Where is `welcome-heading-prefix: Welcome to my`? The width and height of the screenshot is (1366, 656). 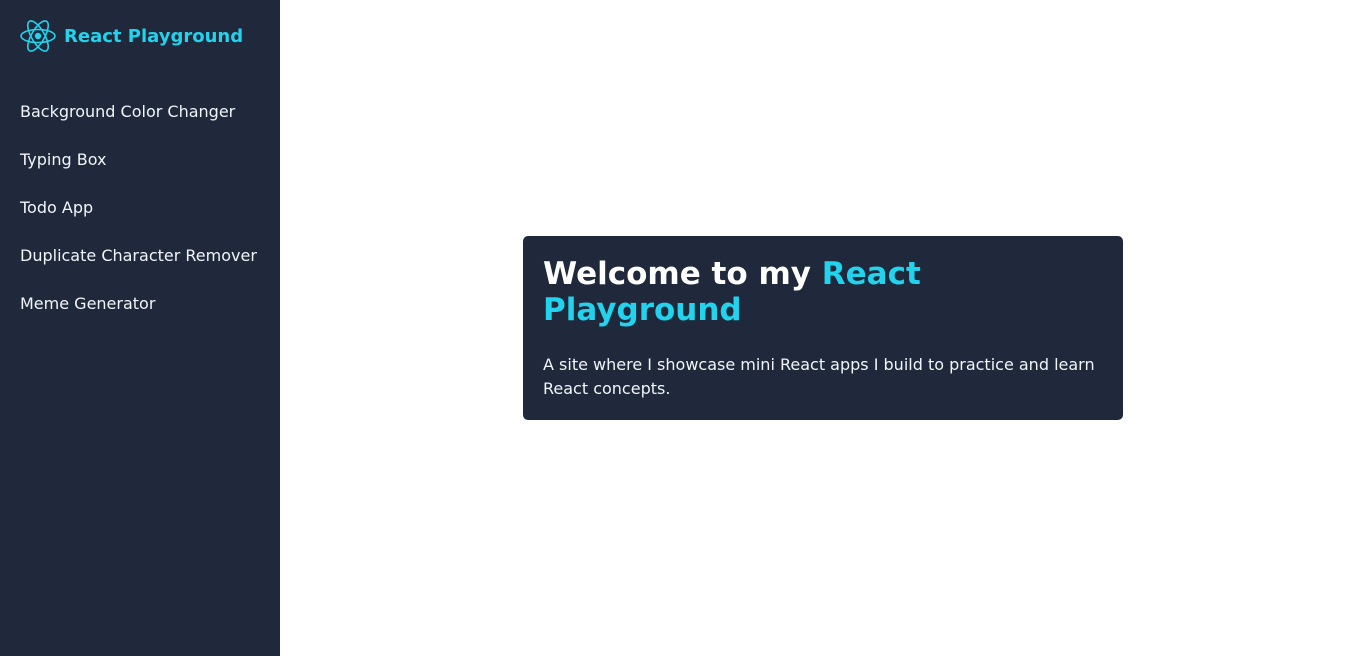
welcome-heading-prefix: Welcome to my is located at coordinates (682, 274).